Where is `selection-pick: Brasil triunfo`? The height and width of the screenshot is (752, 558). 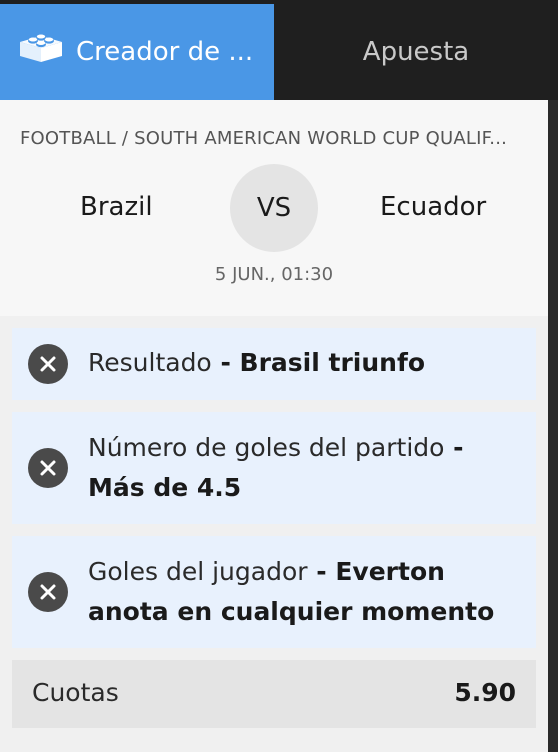
selection-pick: Brasil triunfo is located at coordinates (332, 362).